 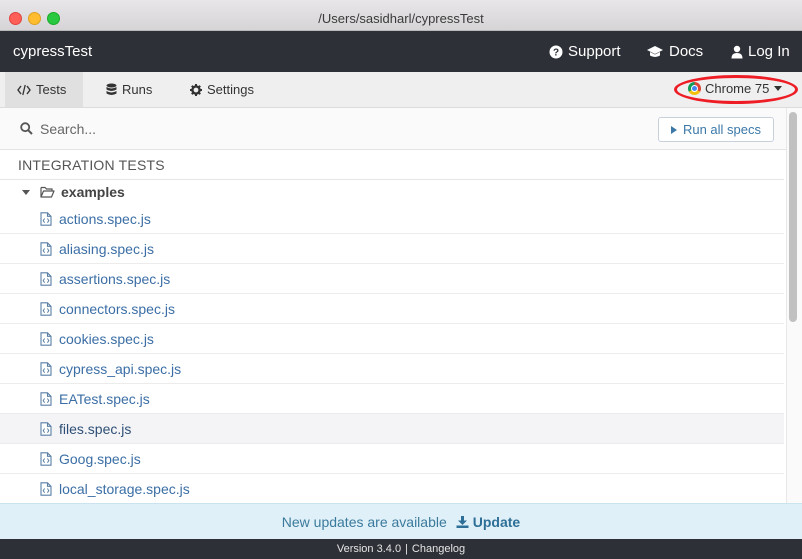 I want to click on support-label: Support, so click(x=594, y=51).